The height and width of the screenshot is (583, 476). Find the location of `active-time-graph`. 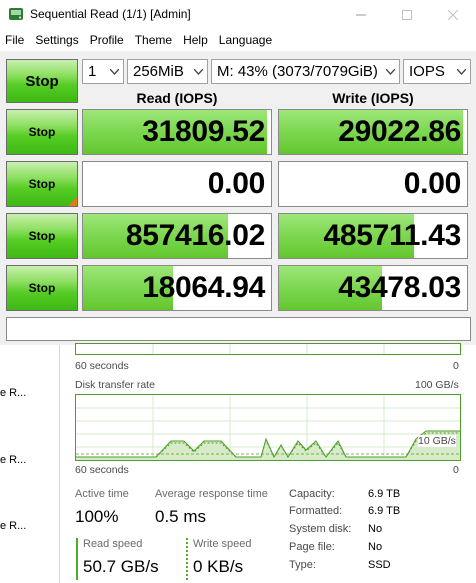

active-time-graph is located at coordinates (268, 349).